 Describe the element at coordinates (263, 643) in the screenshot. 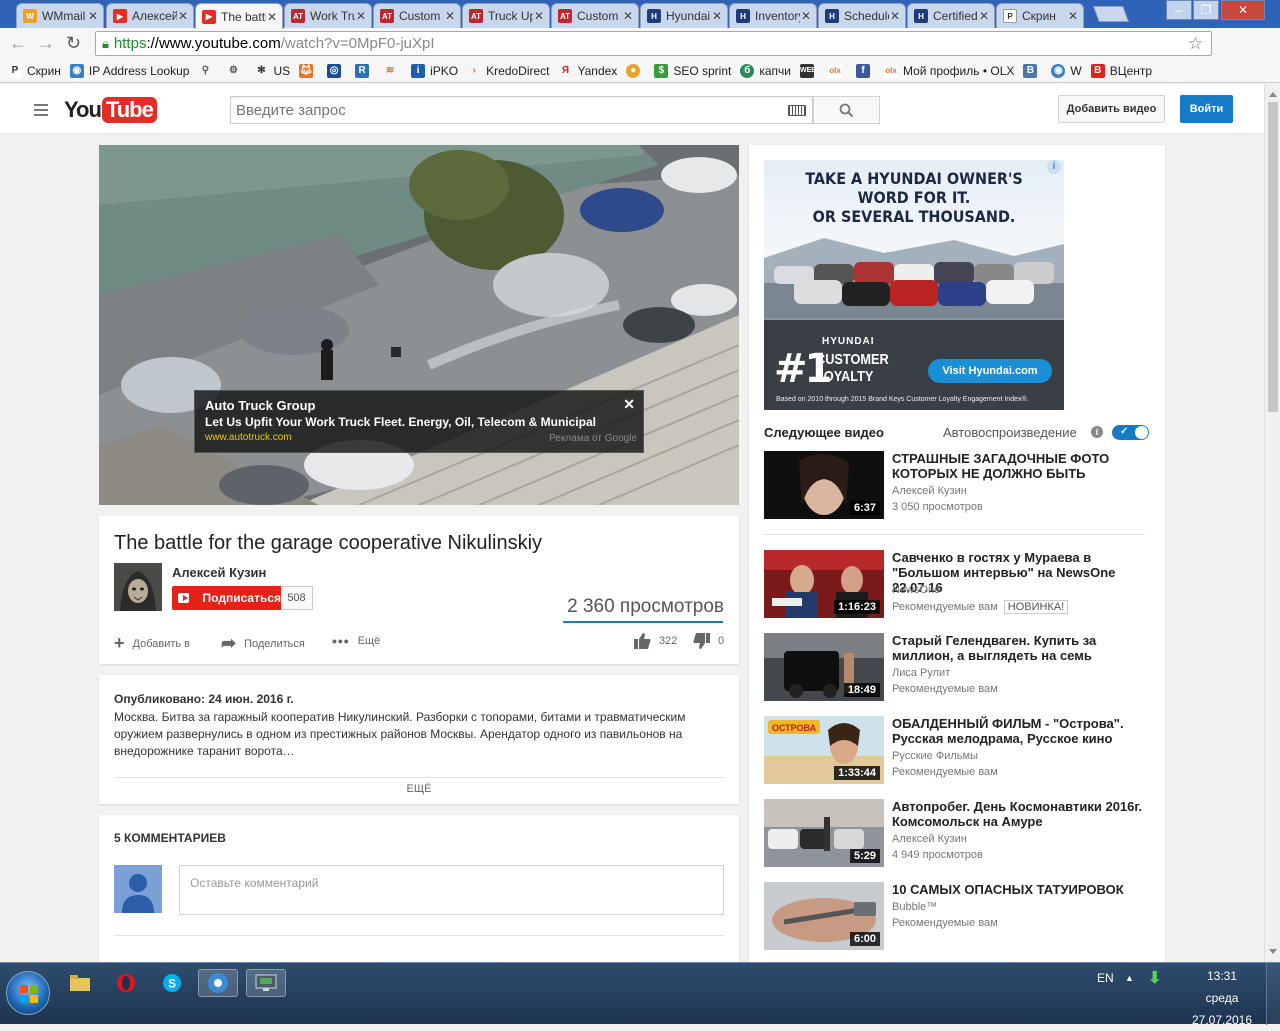

I see `share-button: ➦ Поделиться` at that location.